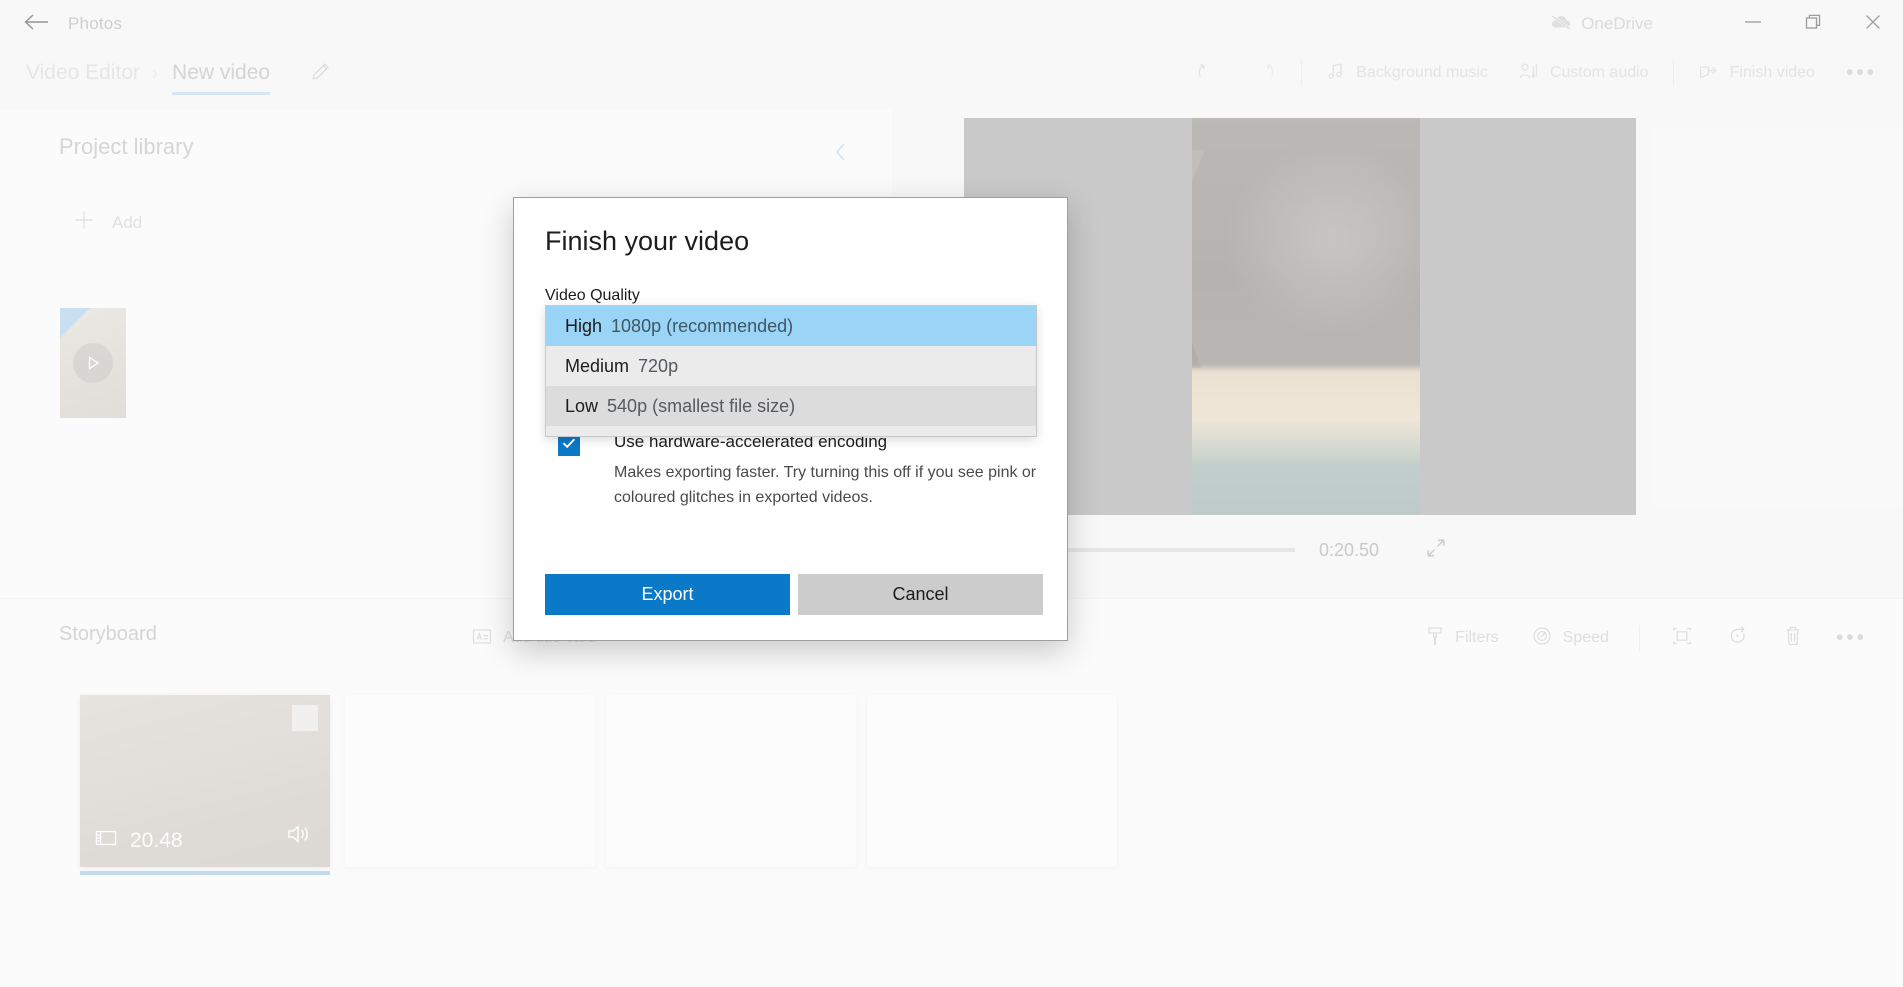 Image resolution: width=1903 pixels, height=987 pixels. What do you see at coordinates (584, 325) in the screenshot?
I see `quality-option-name: High` at bounding box center [584, 325].